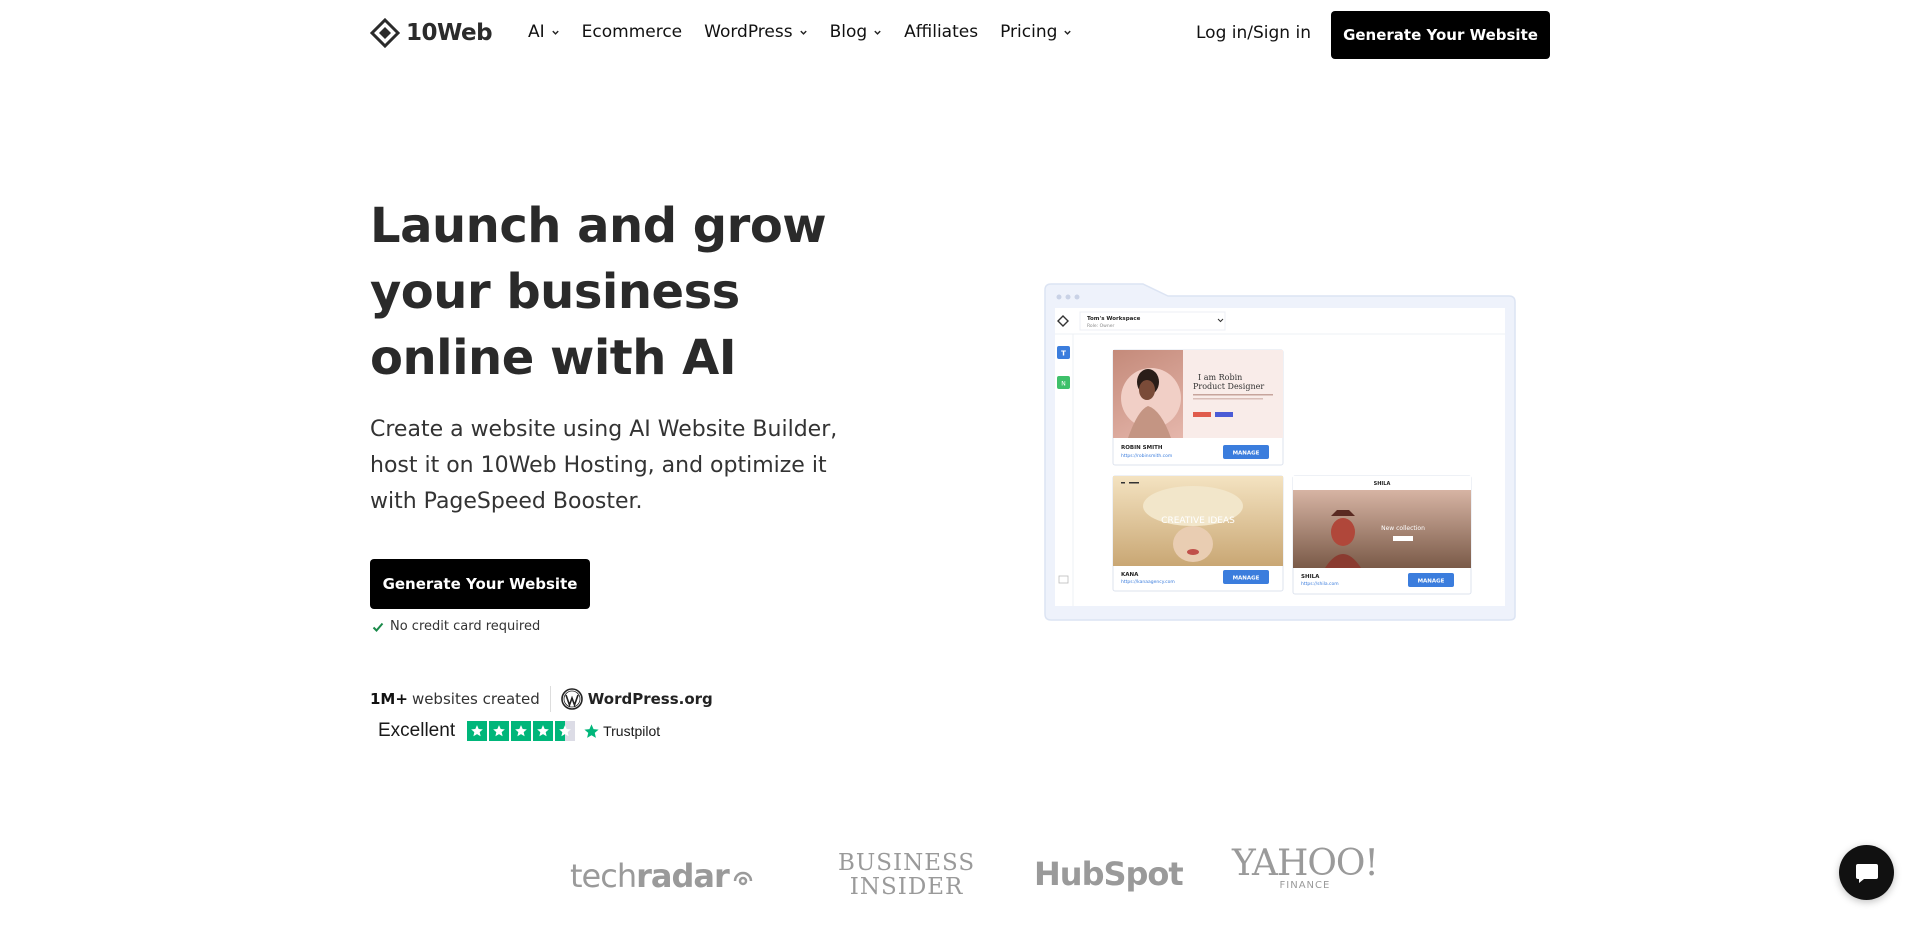 This screenshot has width=1919, height=937. Describe the element at coordinates (1431, 582) in the screenshot. I see `card3-manage-label: MANAGE` at that location.